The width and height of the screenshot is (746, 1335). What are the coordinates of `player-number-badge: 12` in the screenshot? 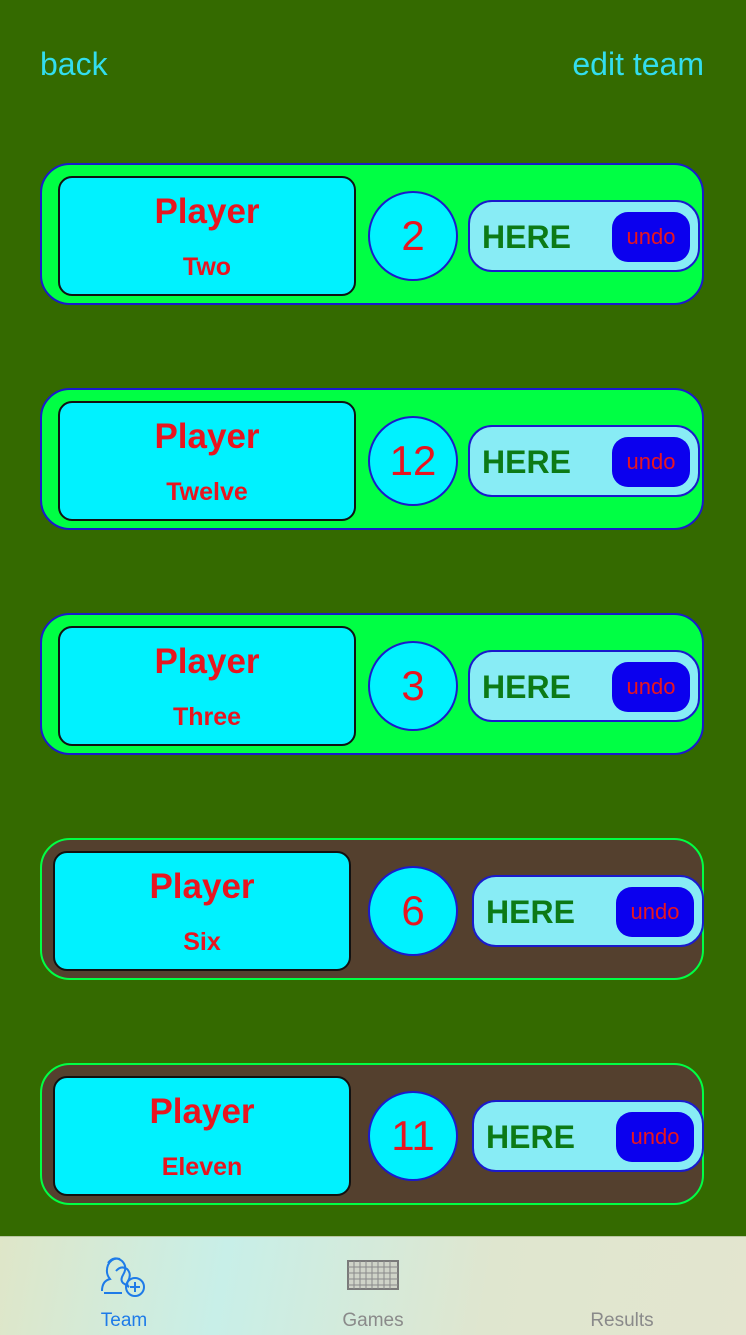 It's located at (413, 461).